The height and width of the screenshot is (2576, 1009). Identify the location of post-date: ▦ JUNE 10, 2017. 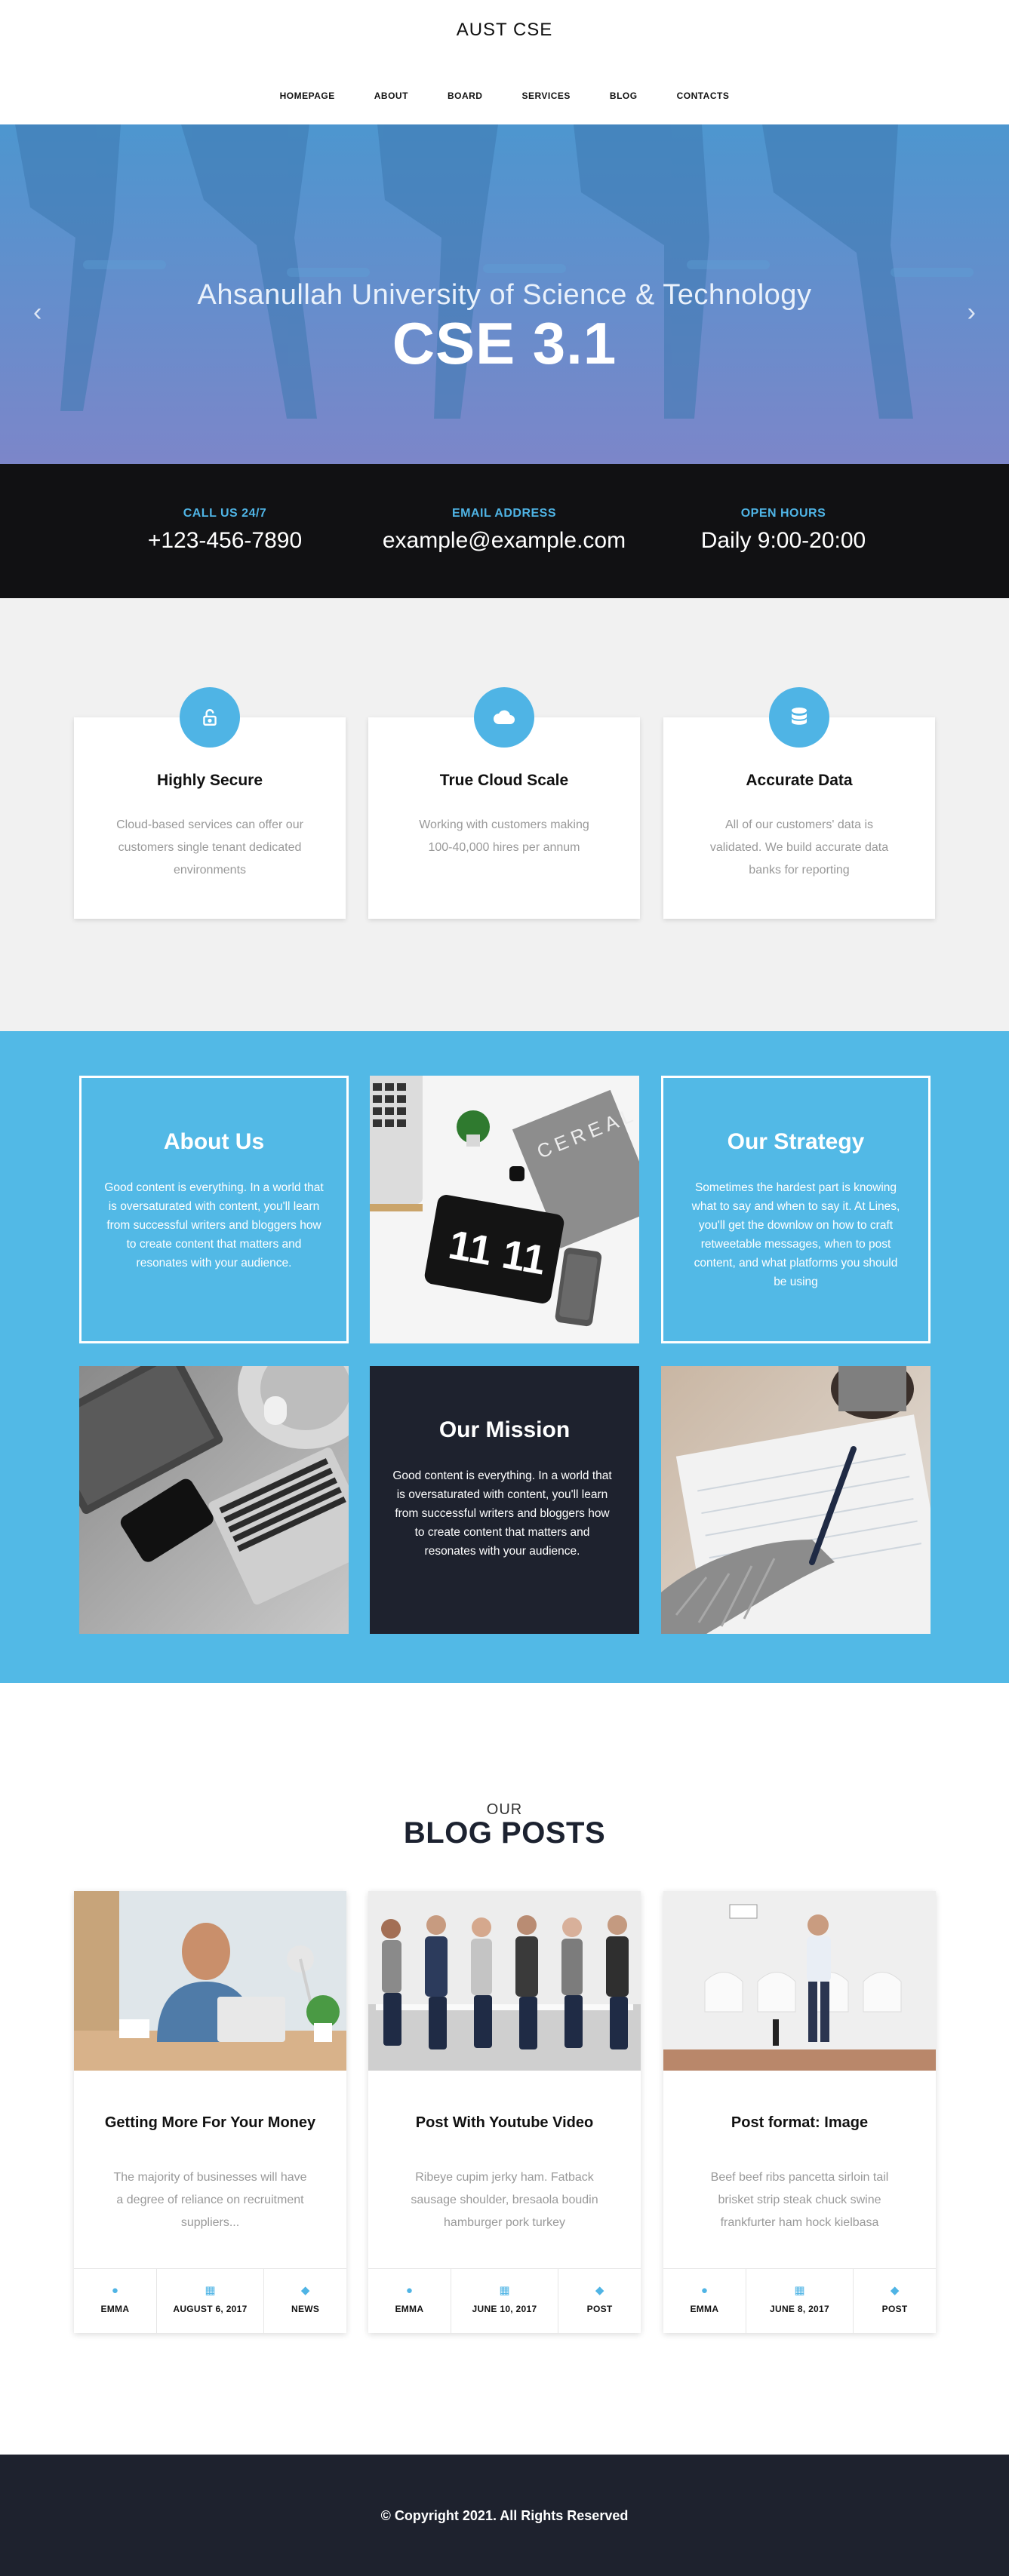
(505, 2301).